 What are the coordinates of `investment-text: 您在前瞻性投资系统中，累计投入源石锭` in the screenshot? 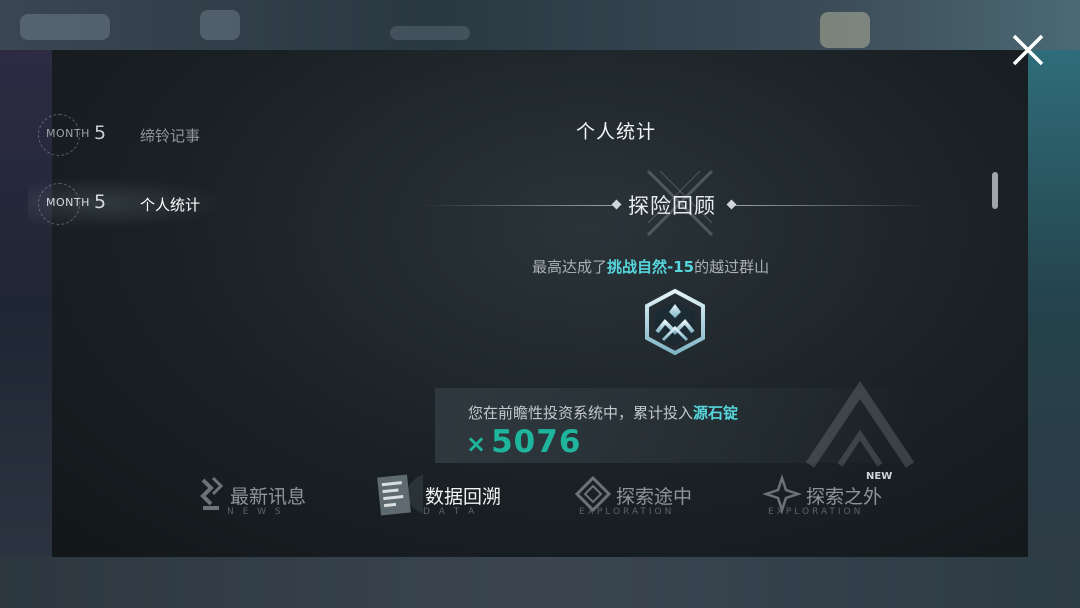 It's located at (603, 412).